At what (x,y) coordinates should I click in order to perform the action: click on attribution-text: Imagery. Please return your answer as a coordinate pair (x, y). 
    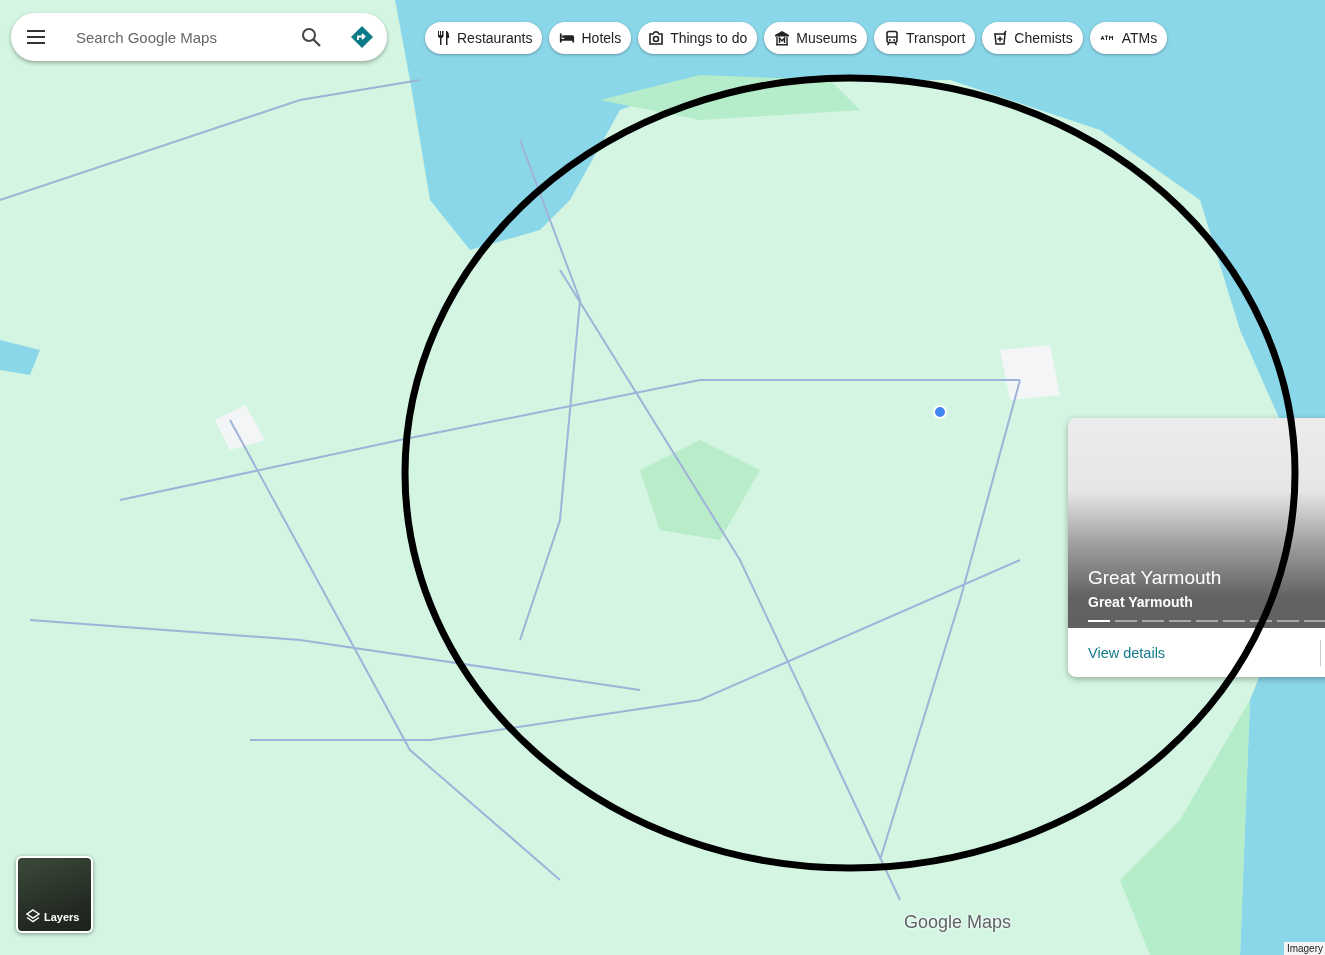
    Looking at the image, I should click on (1304, 948).